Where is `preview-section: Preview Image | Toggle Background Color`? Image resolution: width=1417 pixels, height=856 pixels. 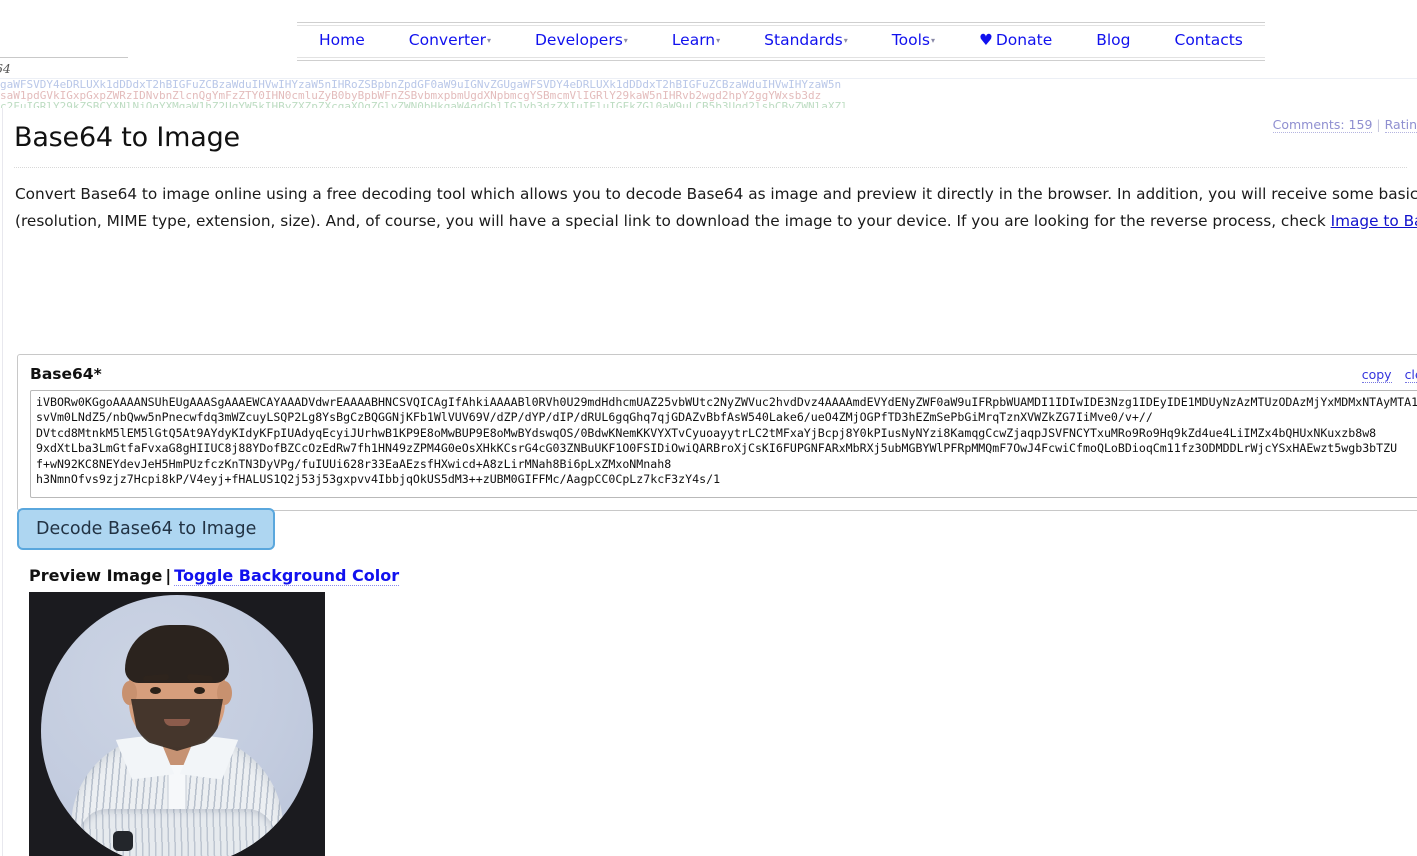
preview-section: Preview Image | Toggle Background Color is located at coordinates (214, 711).